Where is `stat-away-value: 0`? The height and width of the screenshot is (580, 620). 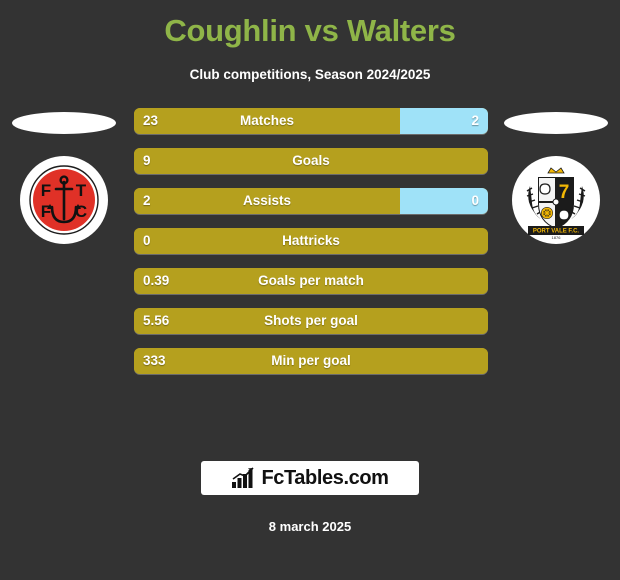
stat-away-value: 0 is located at coordinates (475, 200).